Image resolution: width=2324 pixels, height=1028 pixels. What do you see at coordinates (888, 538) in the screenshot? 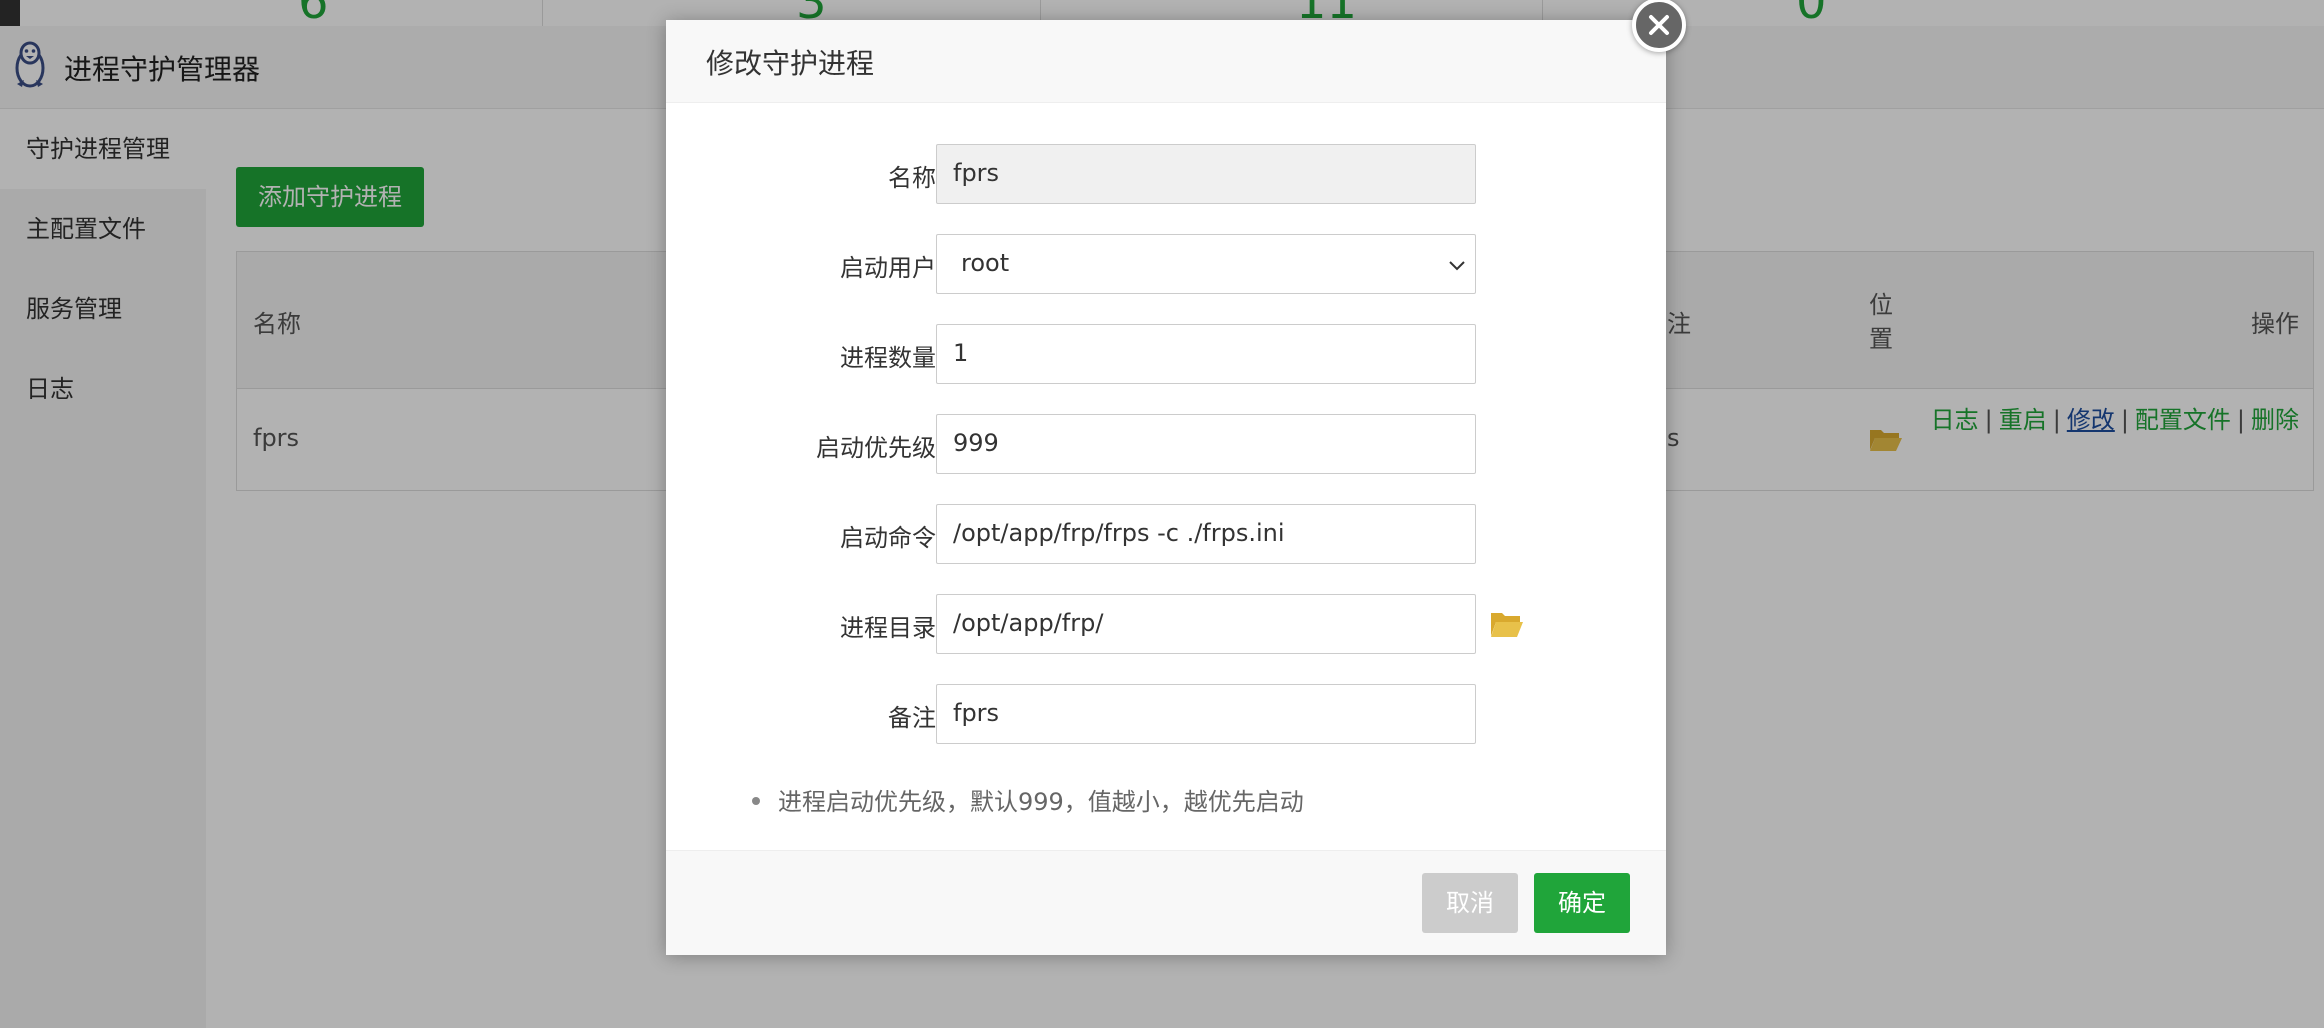
I see `command-label: 启动命令` at bounding box center [888, 538].